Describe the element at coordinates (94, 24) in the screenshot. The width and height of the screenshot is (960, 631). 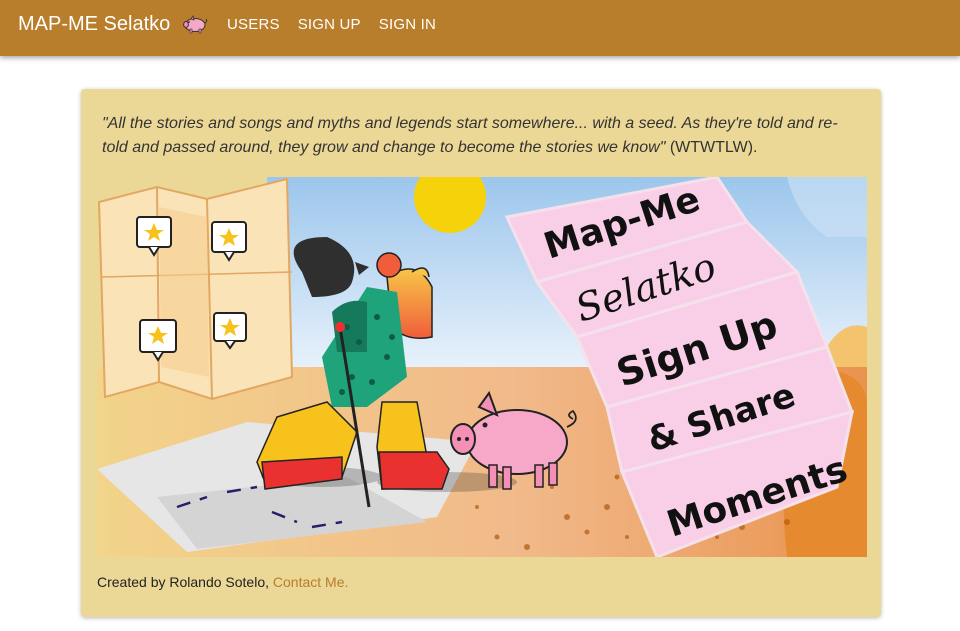
I see `brand-title: MAP-ME Selatko` at that location.